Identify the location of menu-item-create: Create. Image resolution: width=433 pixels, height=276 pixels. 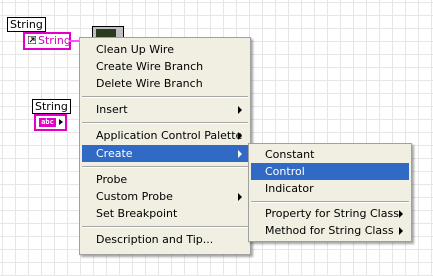
(165, 153).